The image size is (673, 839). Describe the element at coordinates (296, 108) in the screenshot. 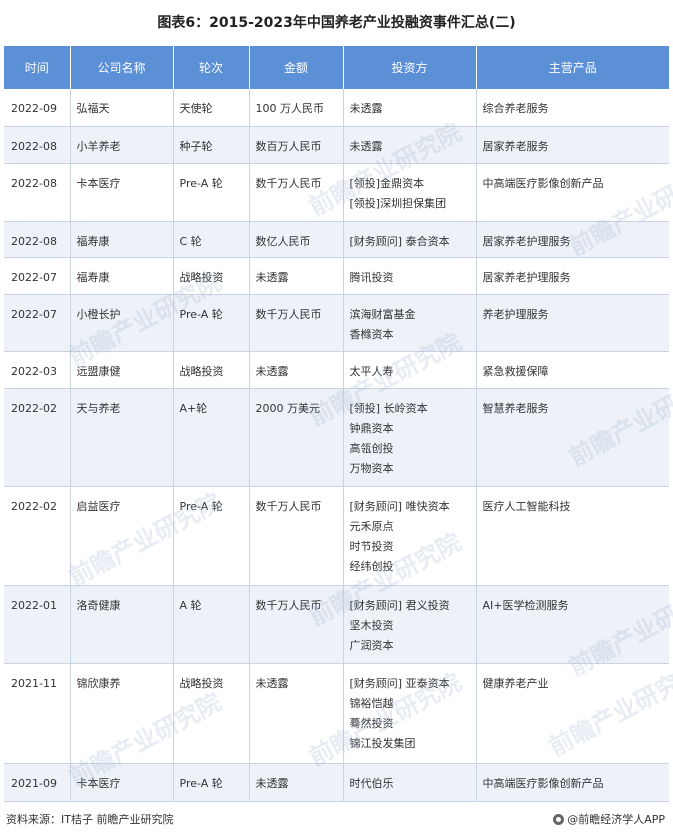

I see `cell-amount: 100 万人民币` at that location.